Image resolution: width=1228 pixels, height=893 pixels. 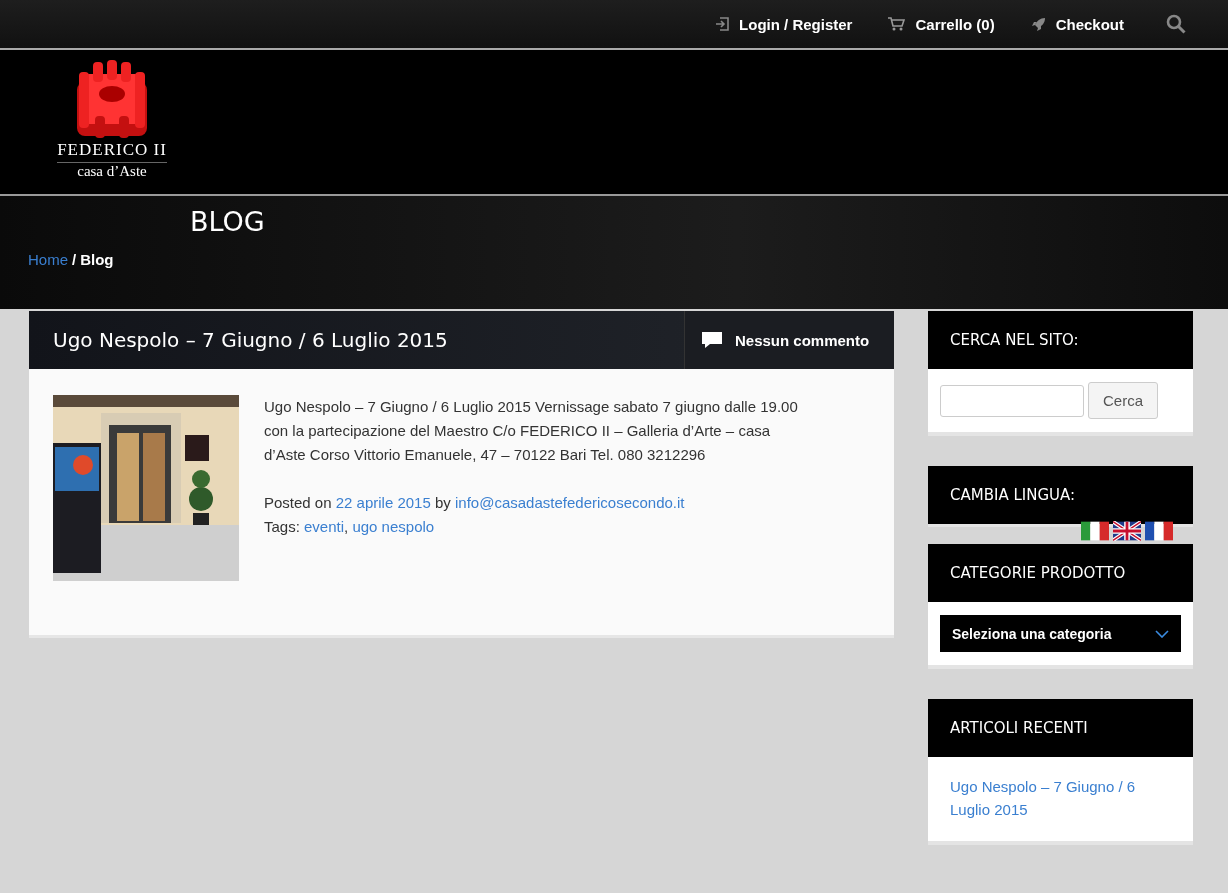 I want to click on tag-link: ugo nespolo, so click(x=393, y=526).